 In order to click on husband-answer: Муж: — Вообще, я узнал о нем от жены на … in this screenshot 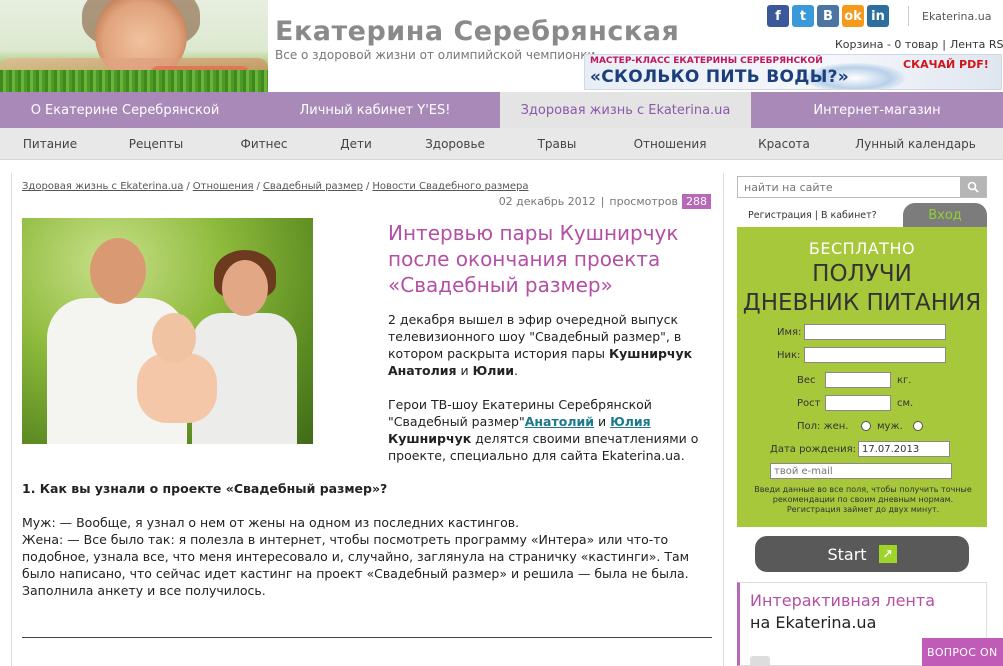, I will do `click(271, 522)`.